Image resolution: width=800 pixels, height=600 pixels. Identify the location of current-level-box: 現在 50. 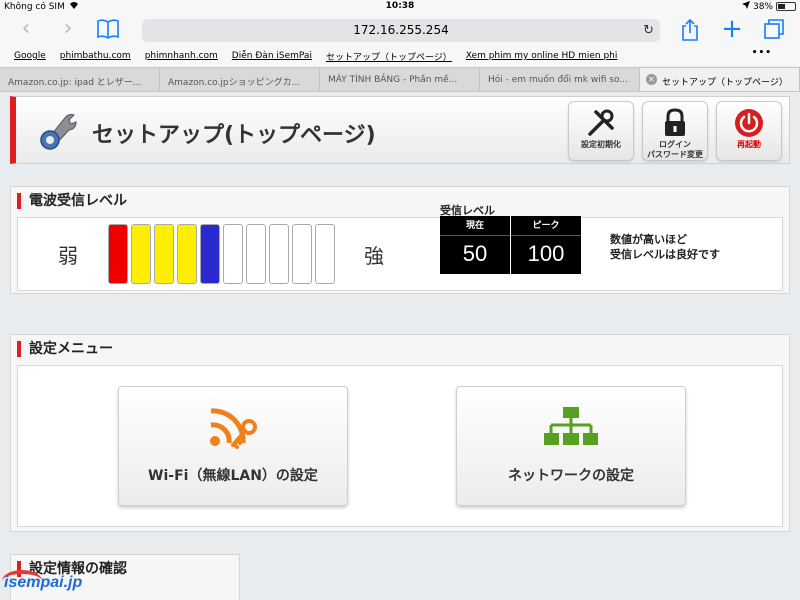
(475, 245).